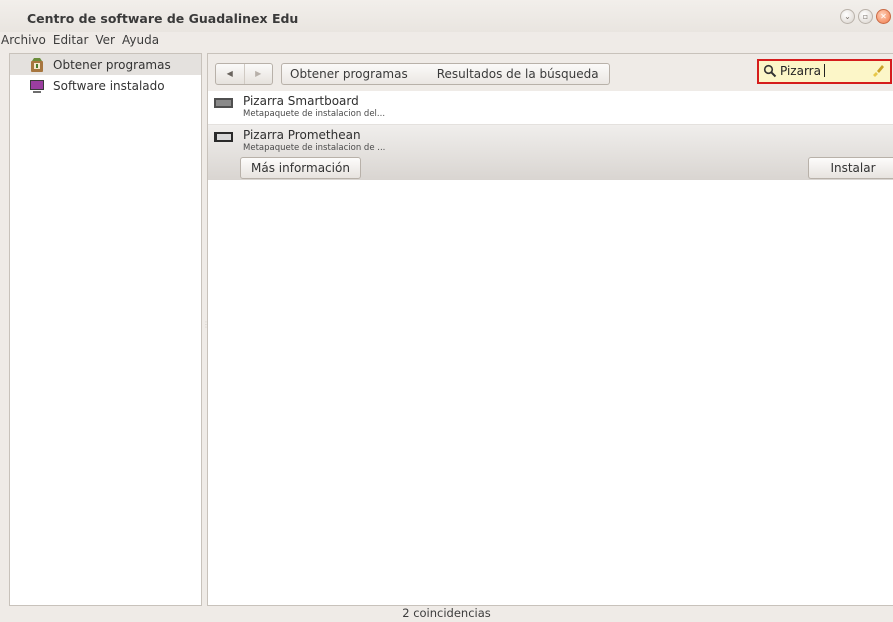  I want to click on back-arrow-icon: ◀, so click(229, 73).